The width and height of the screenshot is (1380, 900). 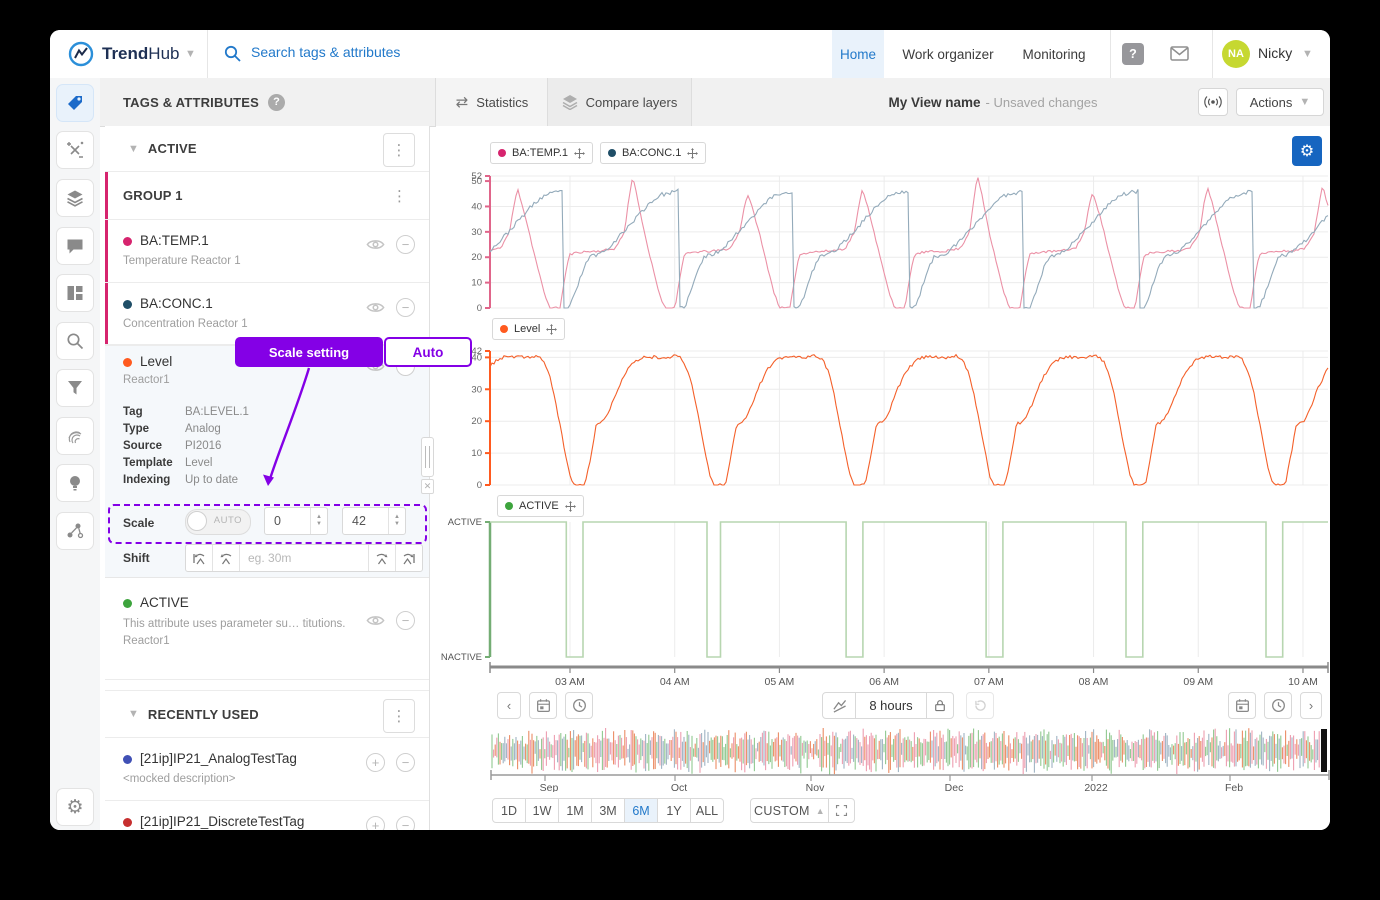 What do you see at coordinates (543, 705) in the screenshot?
I see `start-calendar-button` at bounding box center [543, 705].